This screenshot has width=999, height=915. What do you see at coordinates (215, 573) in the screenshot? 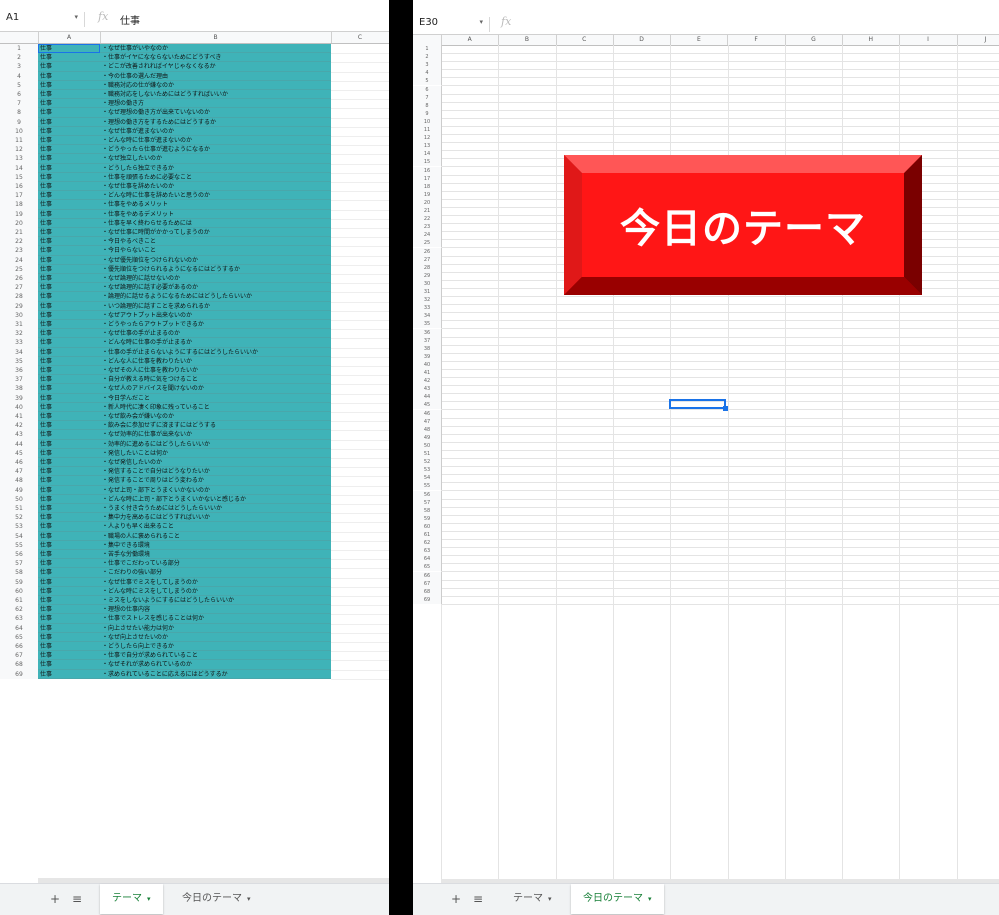
I see `cell-question: ・こだわりの強い部分` at bounding box center [215, 573].